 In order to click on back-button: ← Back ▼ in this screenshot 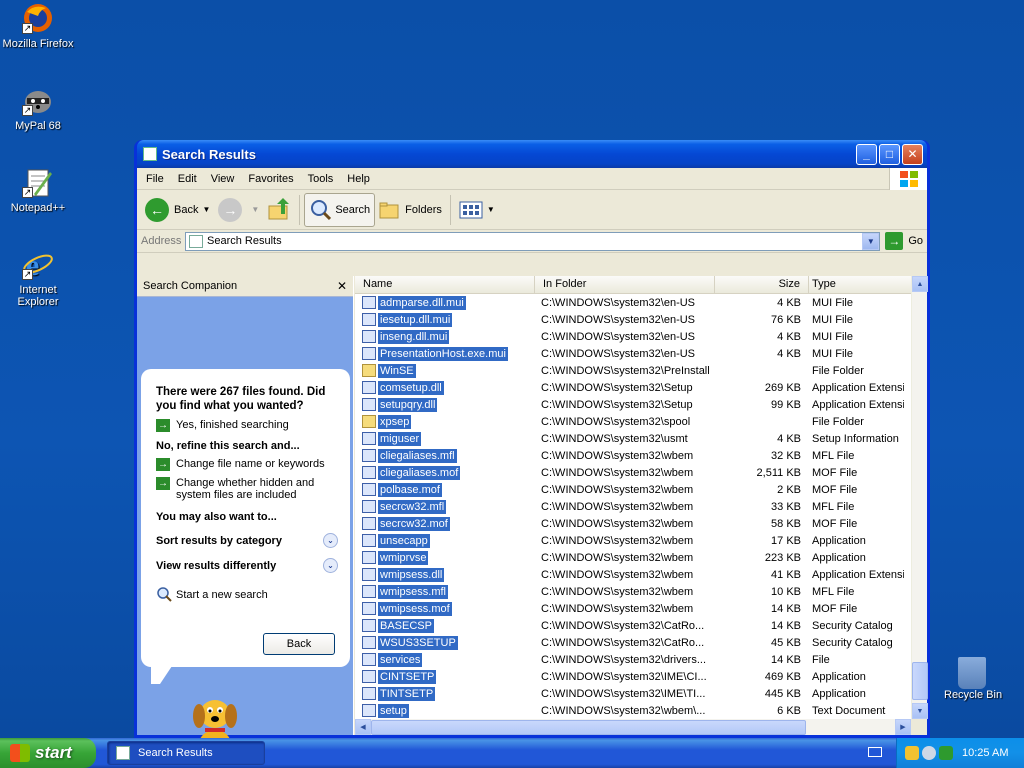, I will do `click(177, 210)`.